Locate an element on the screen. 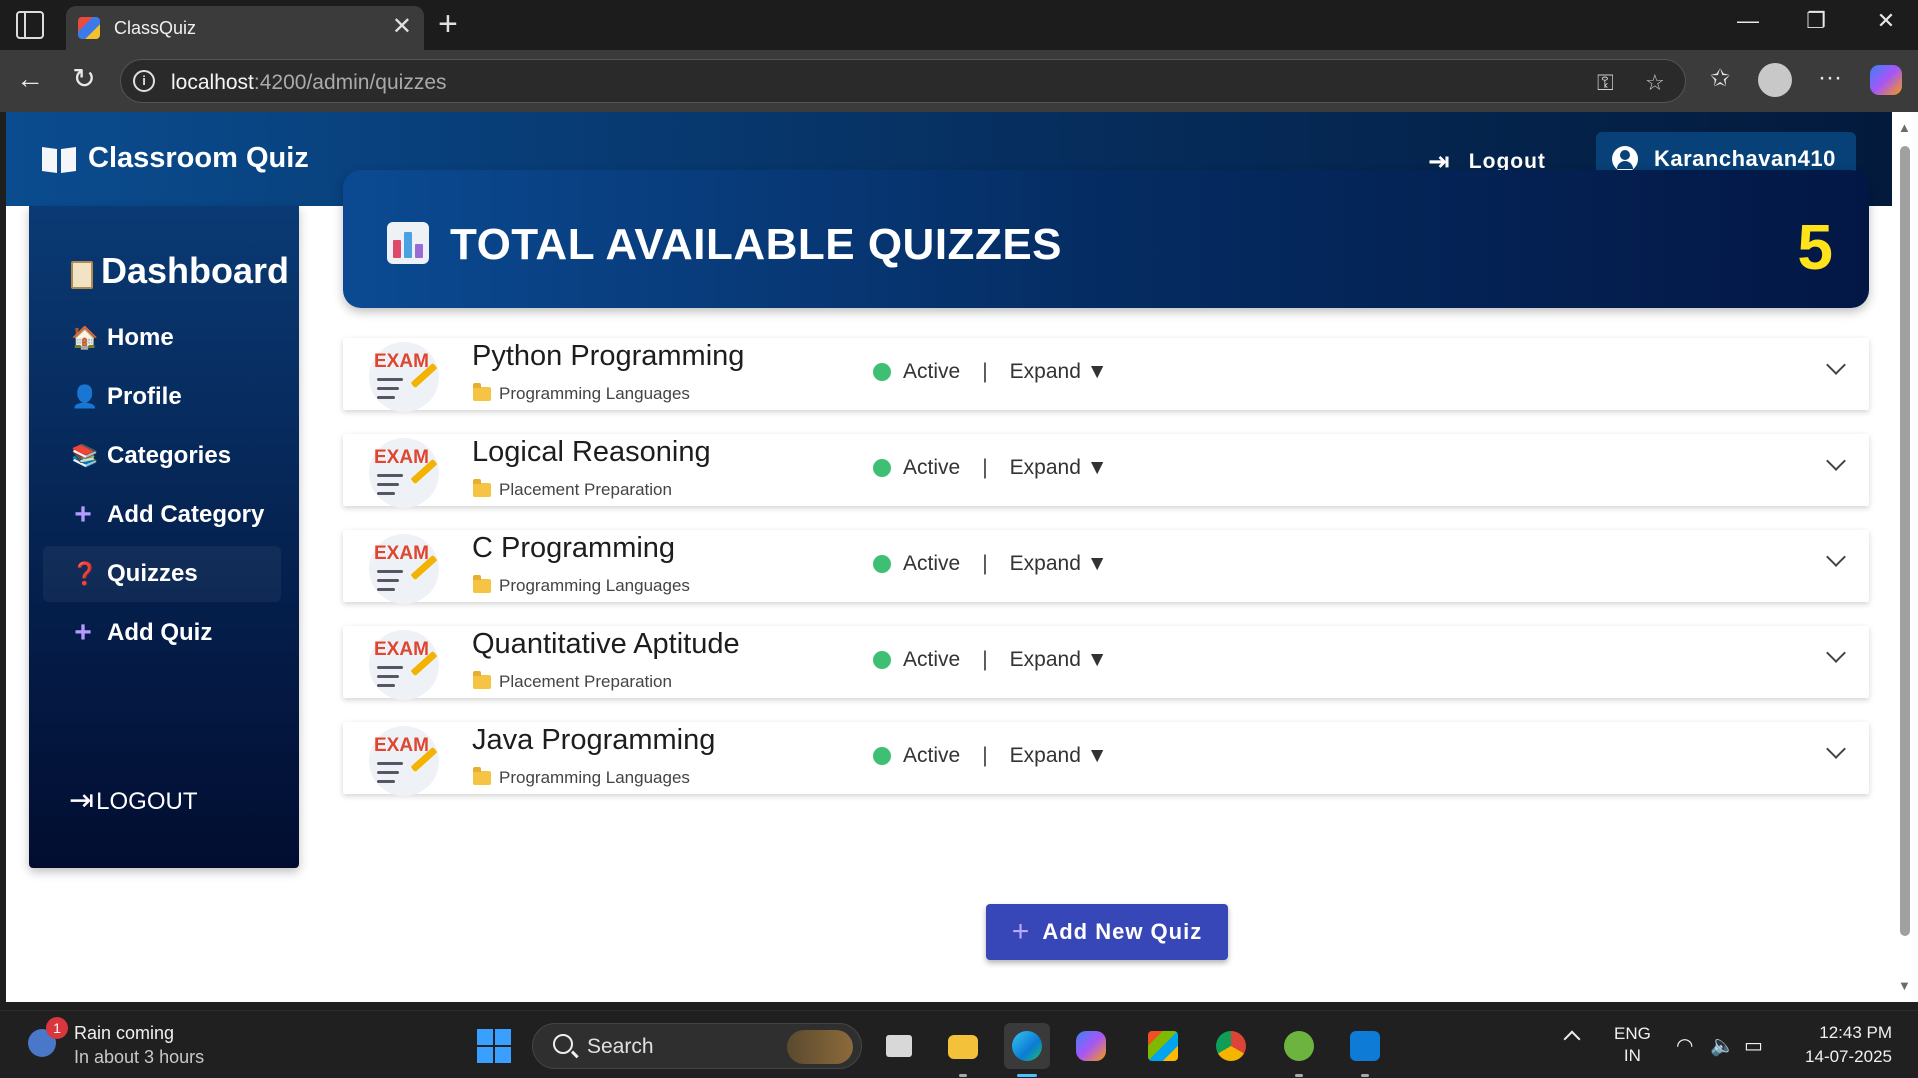 Image resolution: width=1918 pixels, height=1078 pixels. username: Karanchavan410 is located at coordinates (1745, 158).